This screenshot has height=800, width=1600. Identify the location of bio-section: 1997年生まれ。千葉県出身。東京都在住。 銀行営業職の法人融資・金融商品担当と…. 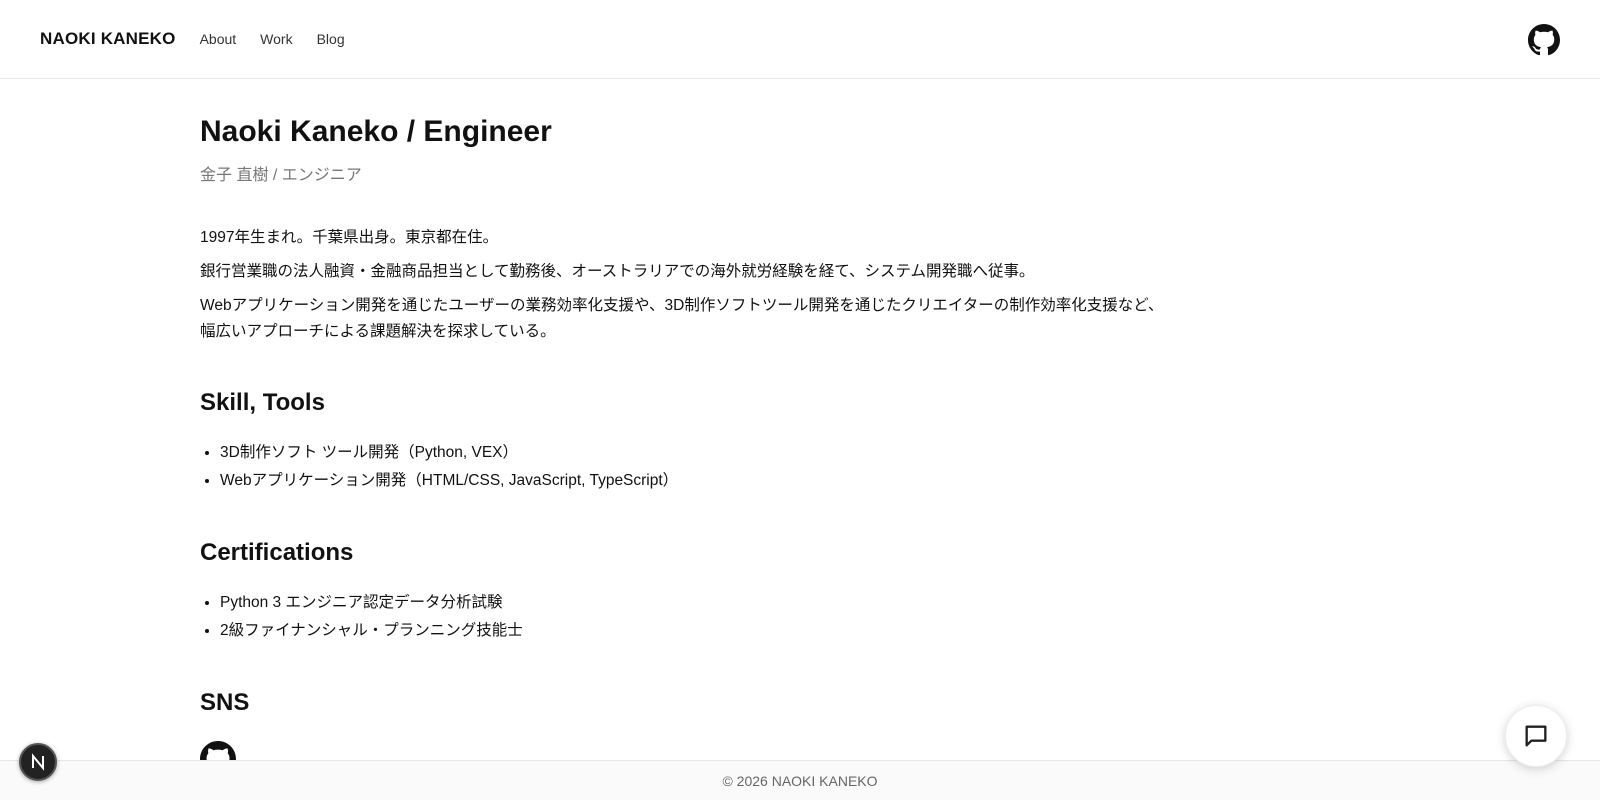
(710, 285).